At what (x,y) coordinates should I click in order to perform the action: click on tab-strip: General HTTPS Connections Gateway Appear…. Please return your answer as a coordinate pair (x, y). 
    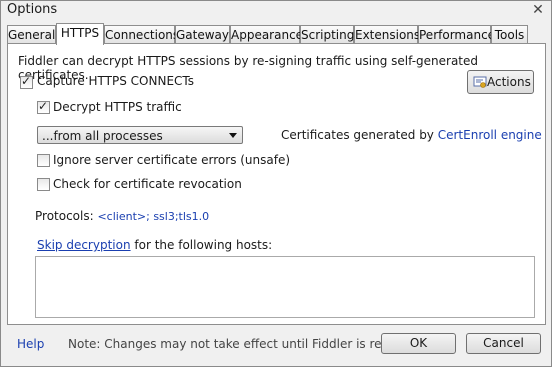
    Looking at the image, I should click on (277, 34).